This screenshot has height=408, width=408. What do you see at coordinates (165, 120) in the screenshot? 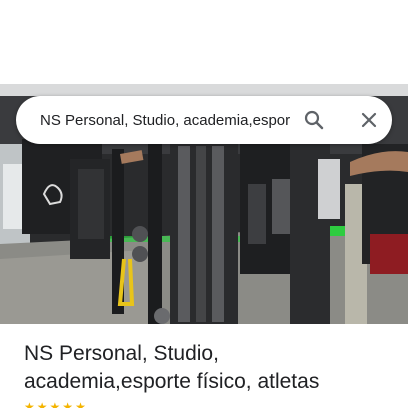
I see `search-input` at bounding box center [165, 120].